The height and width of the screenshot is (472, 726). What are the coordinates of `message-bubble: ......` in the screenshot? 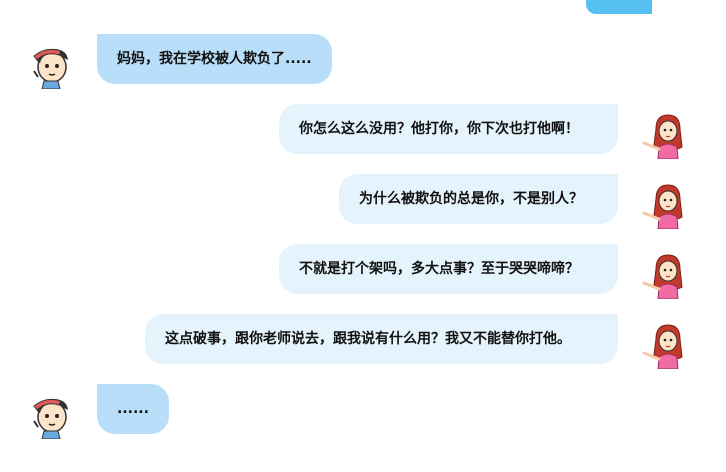 It's located at (133, 409).